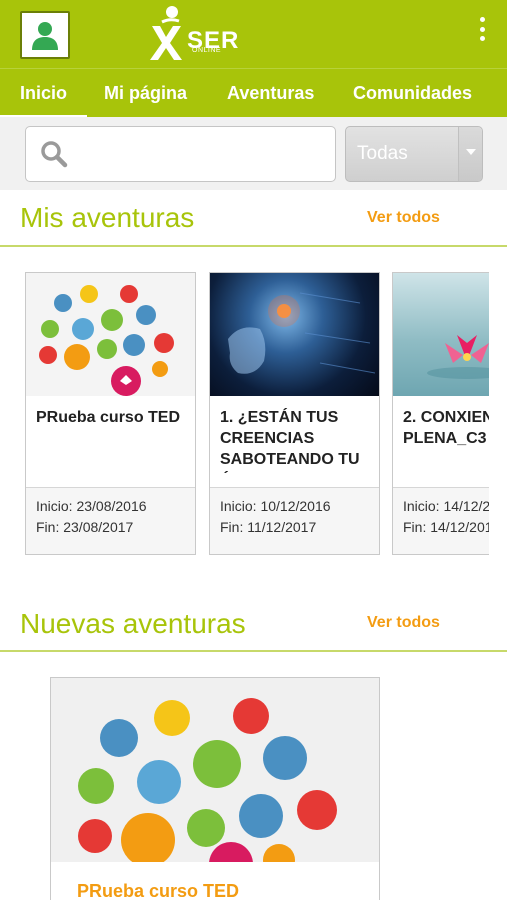  I want to click on adventure-card-title: PRueba curso TED, so click(108, 417).